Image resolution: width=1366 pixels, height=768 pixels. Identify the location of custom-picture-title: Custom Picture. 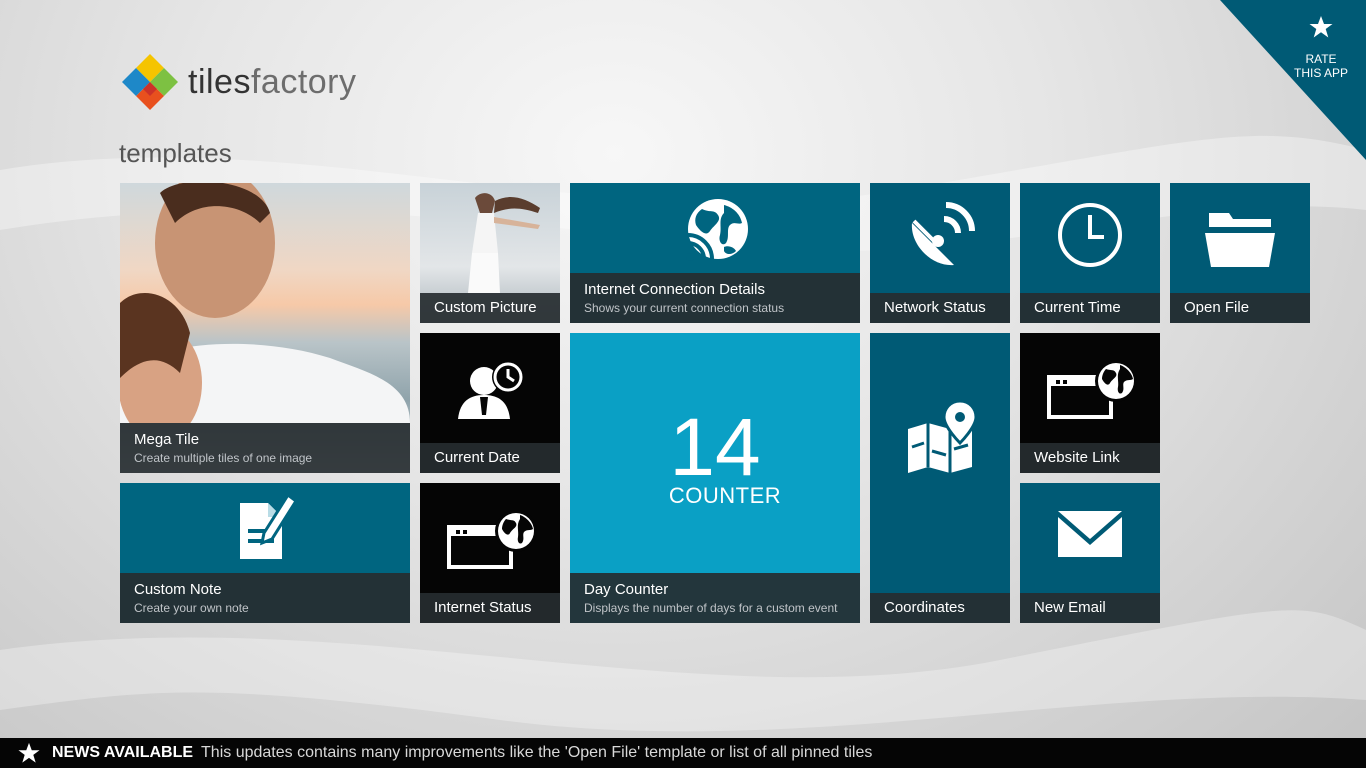
(485, 307).